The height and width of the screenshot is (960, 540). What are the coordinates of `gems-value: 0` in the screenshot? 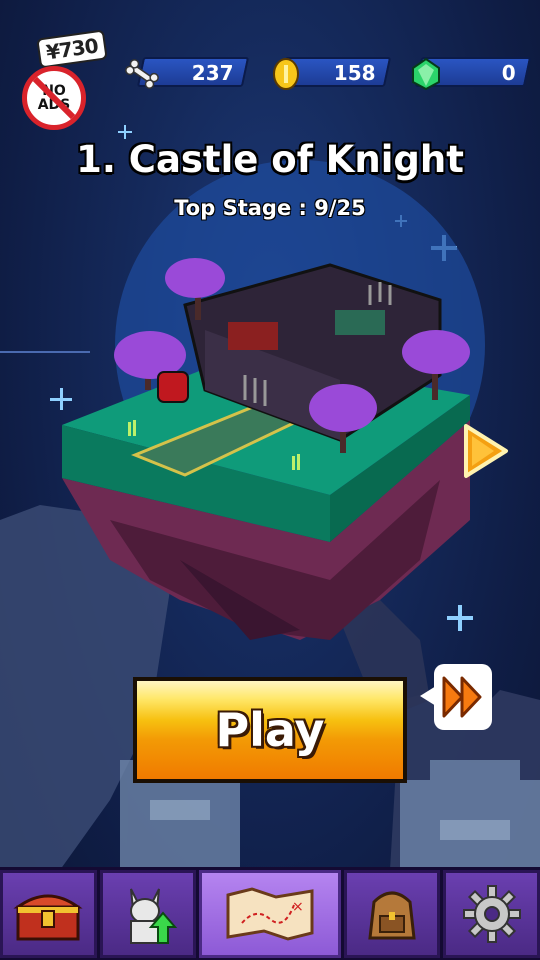 It's located at (508, 73).